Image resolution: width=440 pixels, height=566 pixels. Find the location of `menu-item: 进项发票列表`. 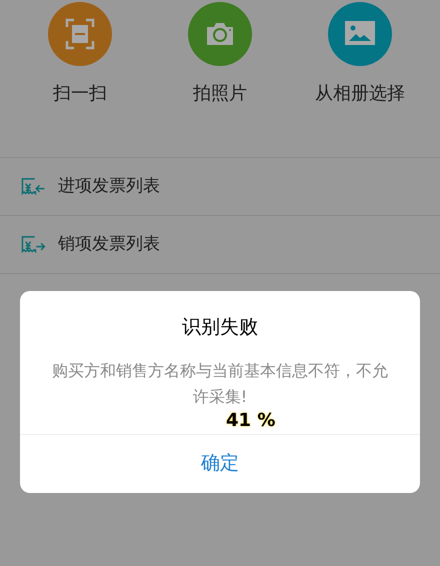

menu-item: 进项发票列表 is located at coordinates (220, 187).